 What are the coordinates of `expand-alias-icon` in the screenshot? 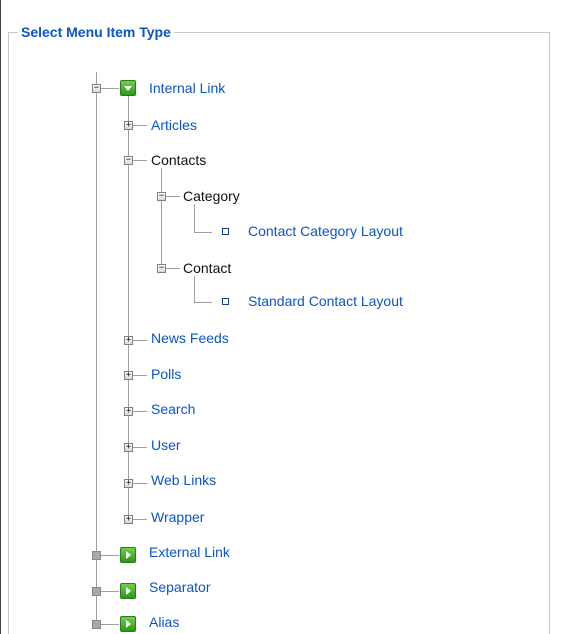 It's located at (96, 624).